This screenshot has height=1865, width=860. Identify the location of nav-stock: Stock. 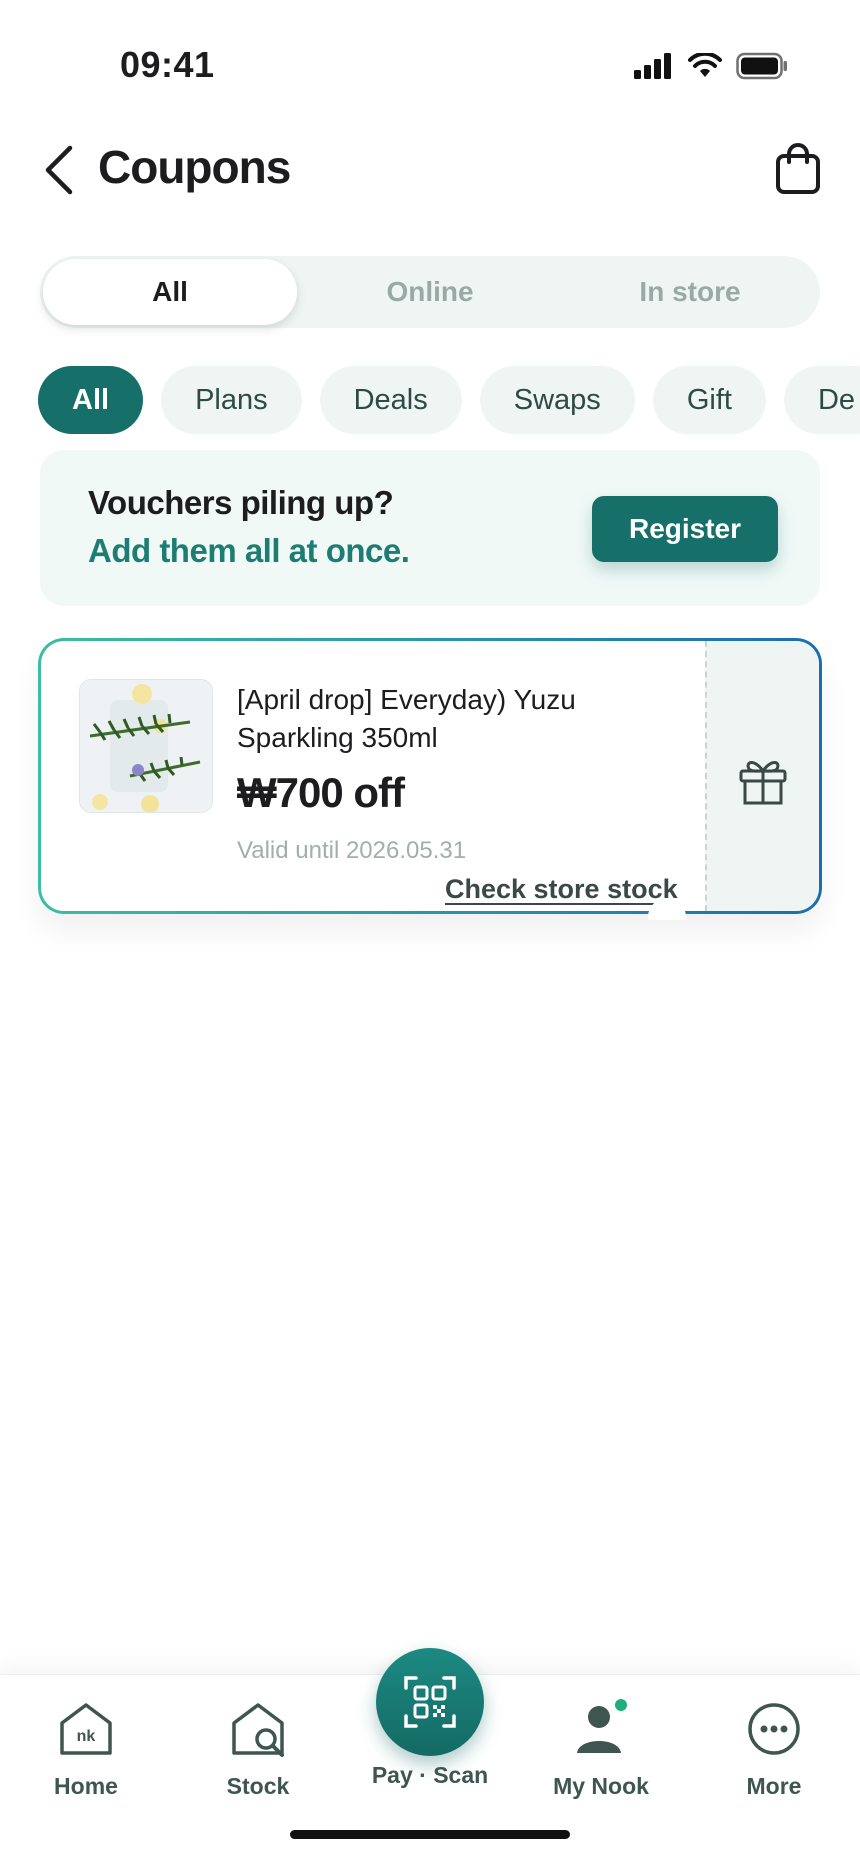
(258, 1749).